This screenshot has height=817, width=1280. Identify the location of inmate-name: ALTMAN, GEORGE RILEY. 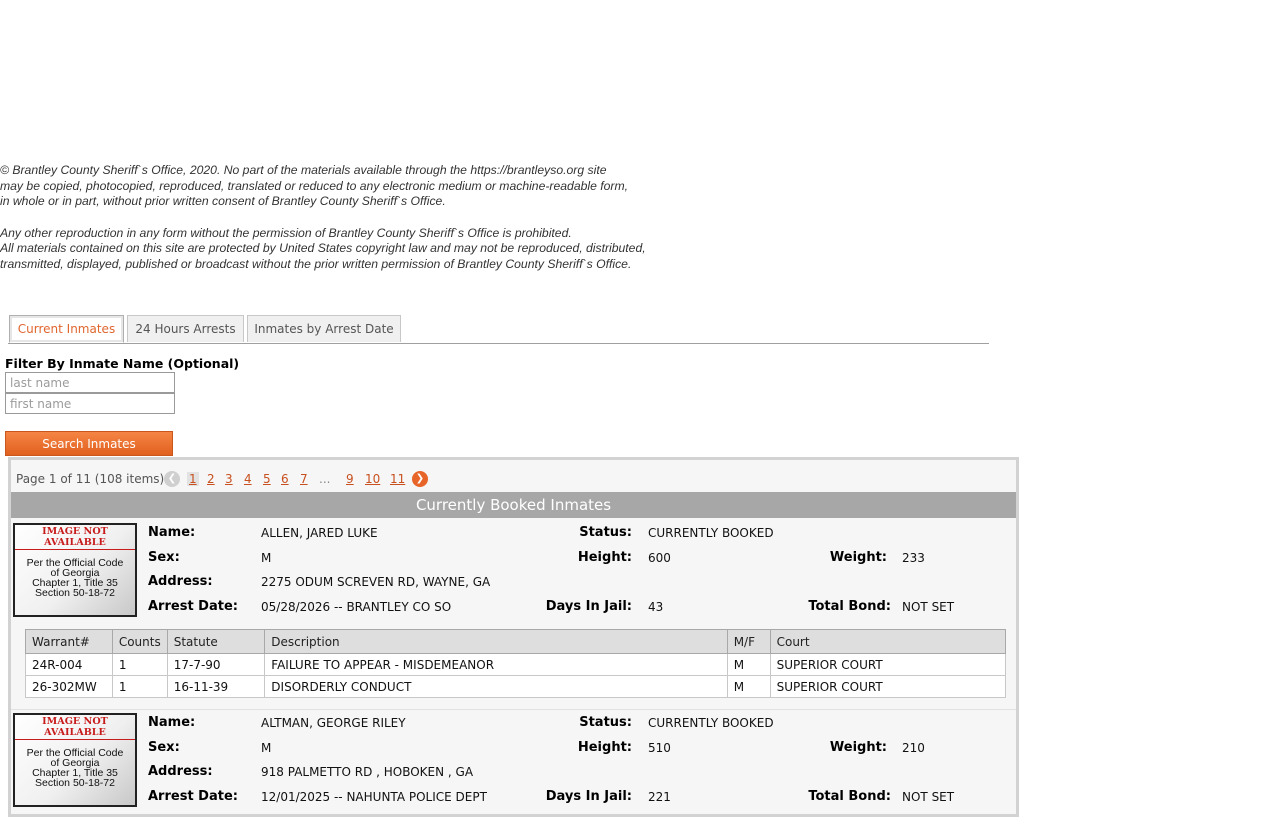
(333, 723).